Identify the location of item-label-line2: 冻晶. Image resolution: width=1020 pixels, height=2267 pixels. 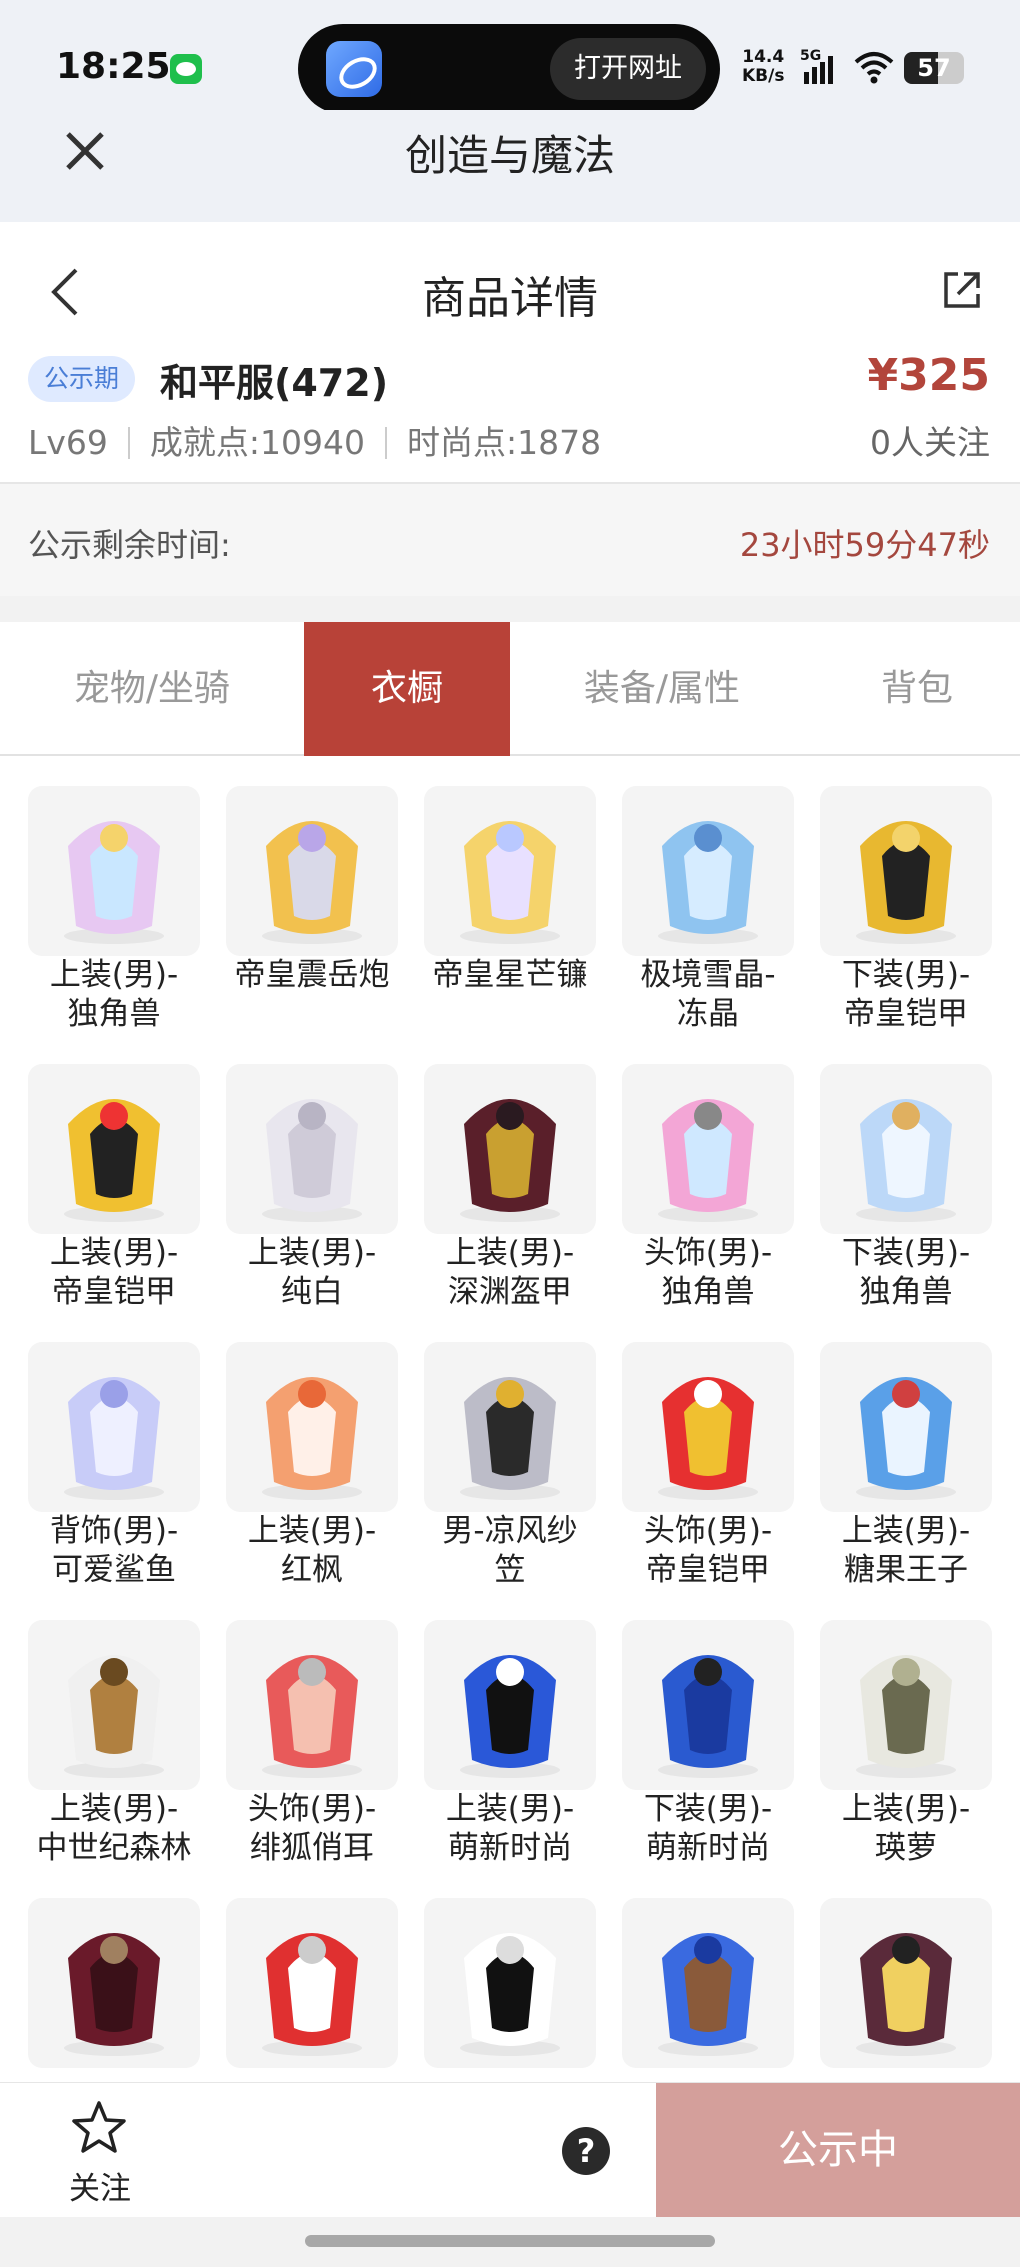
(708, 1014).